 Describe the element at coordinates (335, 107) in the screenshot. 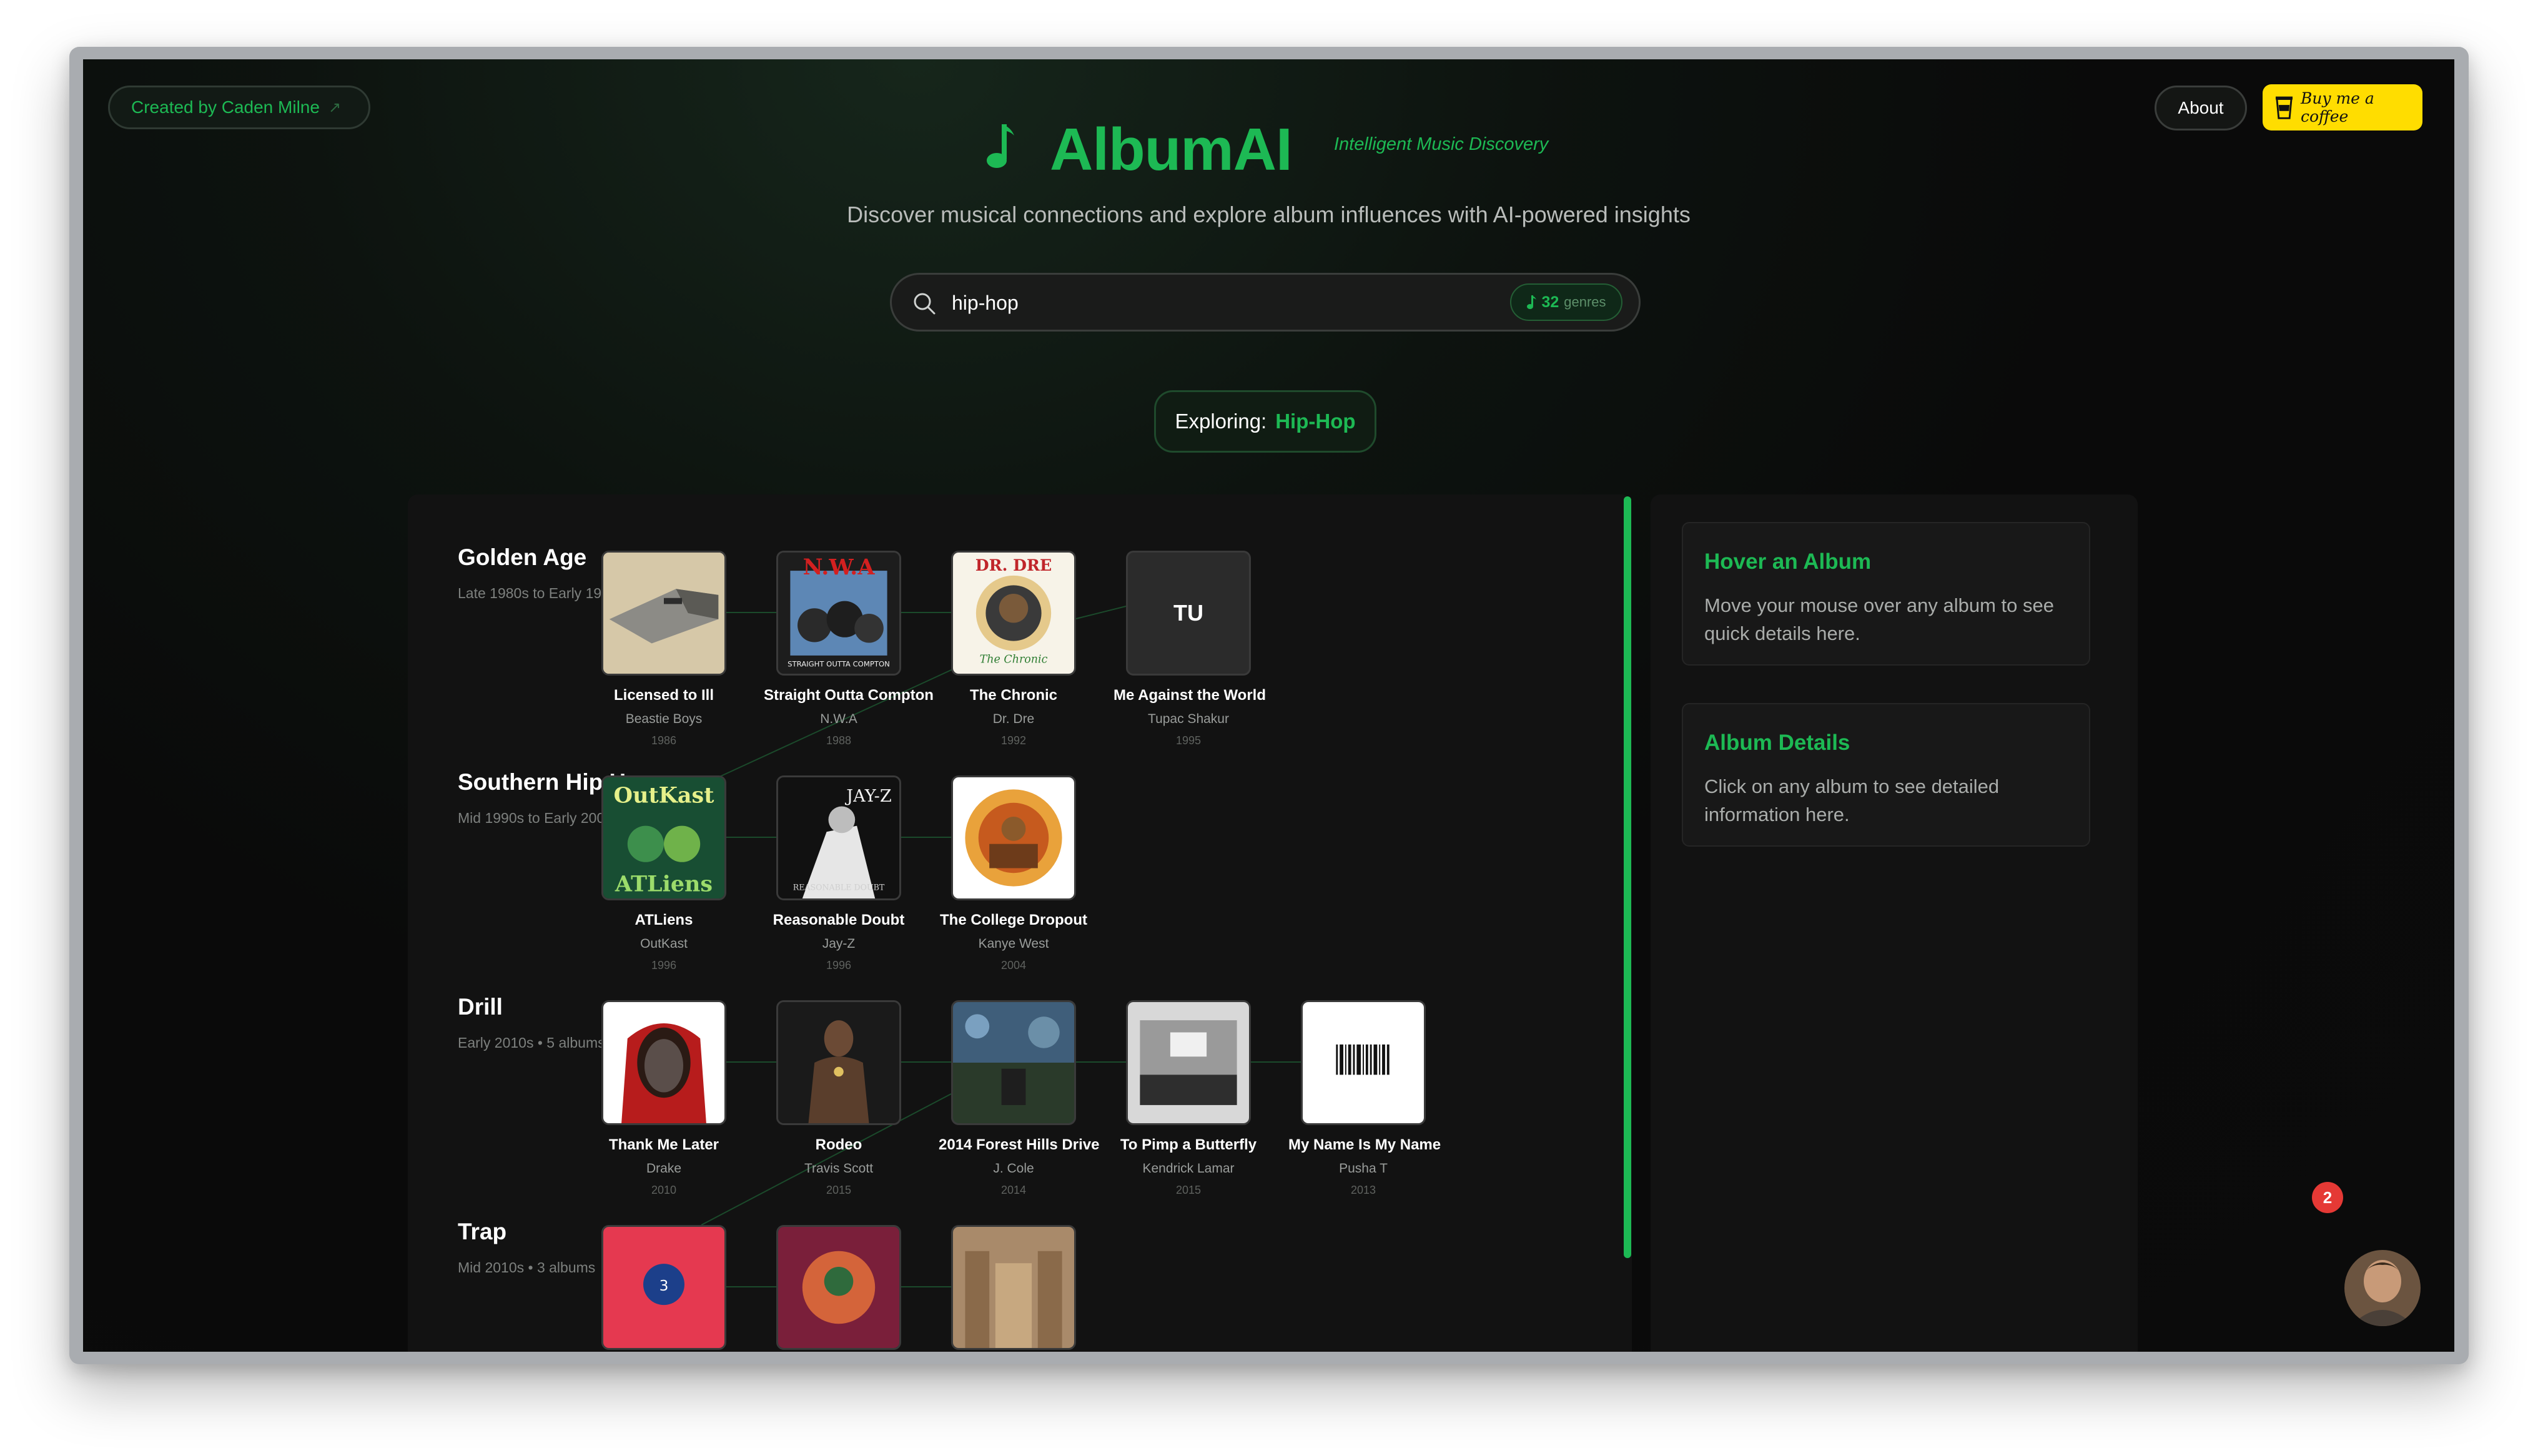

I see `external-link-icon: ↗` at that location.